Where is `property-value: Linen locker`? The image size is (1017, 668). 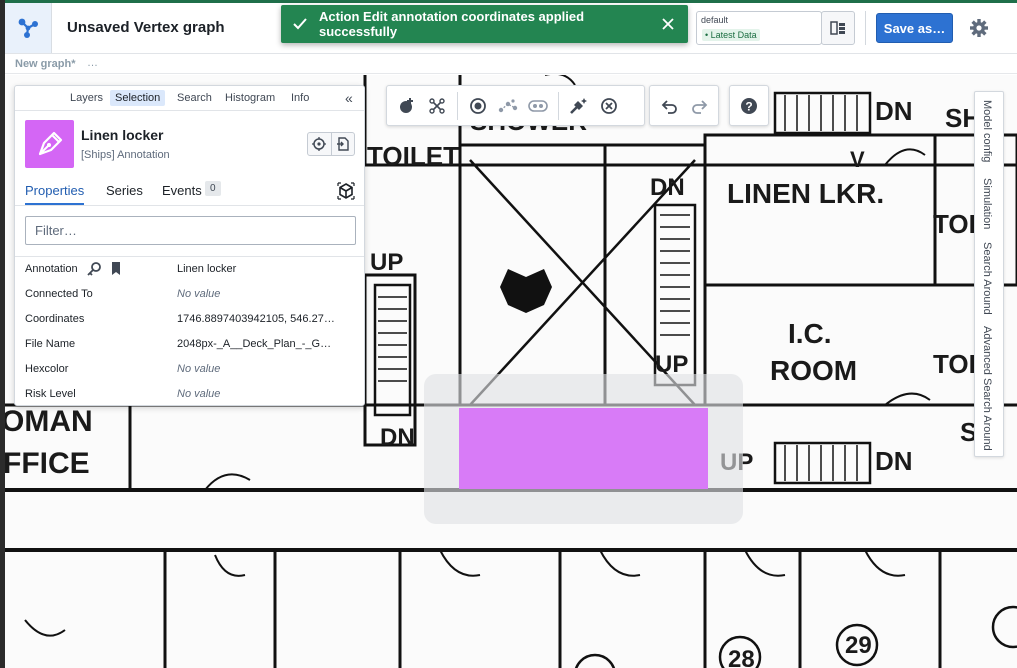
property-value: Linen locker is located at coordinates (207, 269).